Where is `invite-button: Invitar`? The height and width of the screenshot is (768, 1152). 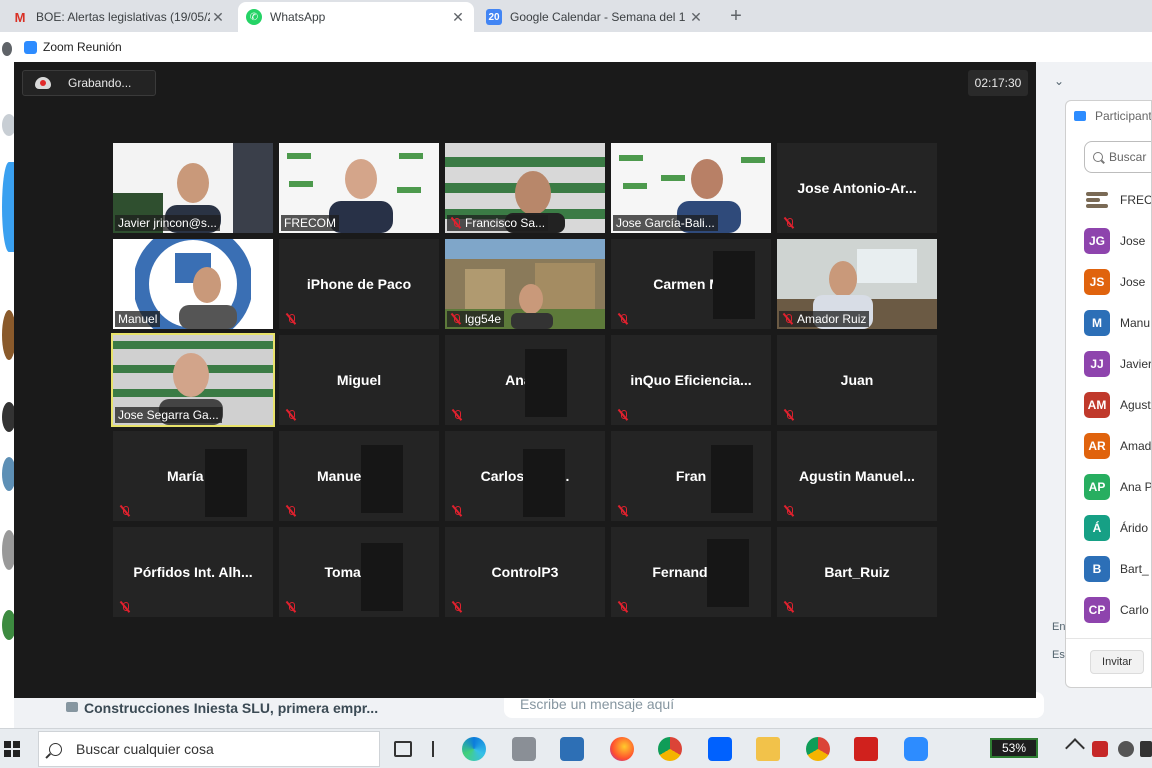 invite-button: Invitar is located at coordinates (1117, 662).